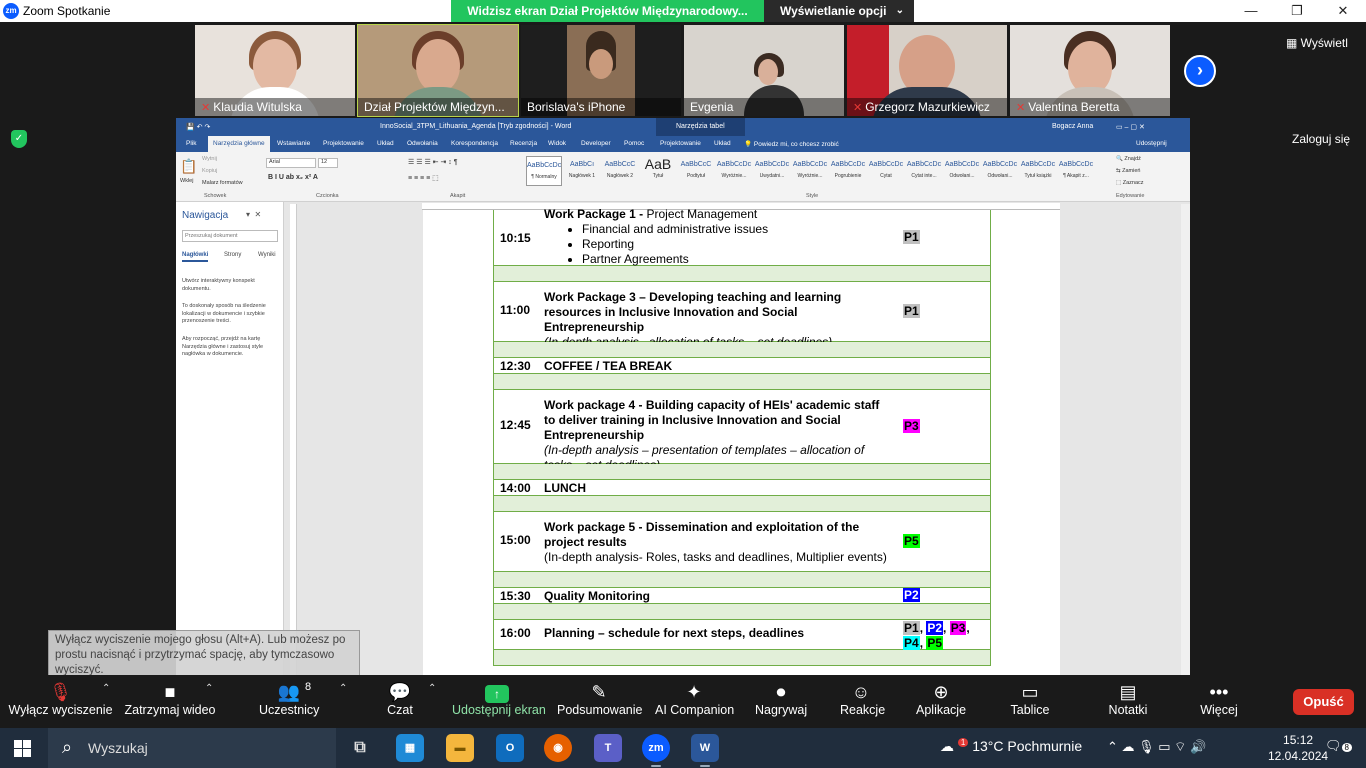  What do you see at coordinates (206, 108) in the screenshot?
I see `muted-mic-icon: ✕` at bounding box center [206, 108].